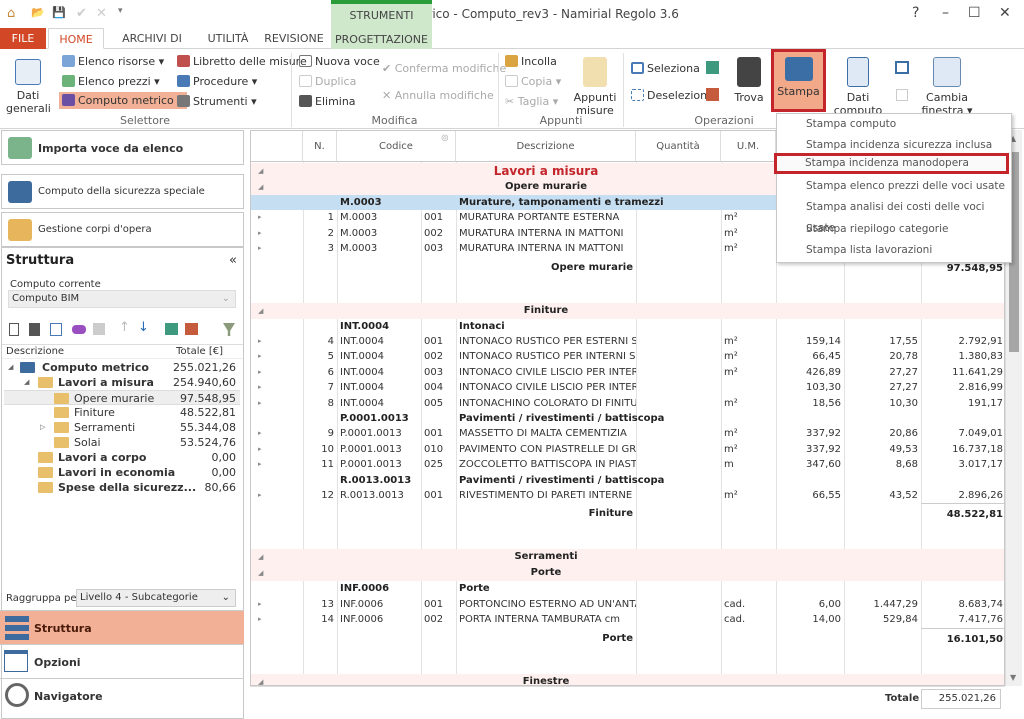 The width and height of the screenshot is (1024, 719). Describe the element at coordinates (229, 329) in the screenshot. I see `filter-icon` at that location.